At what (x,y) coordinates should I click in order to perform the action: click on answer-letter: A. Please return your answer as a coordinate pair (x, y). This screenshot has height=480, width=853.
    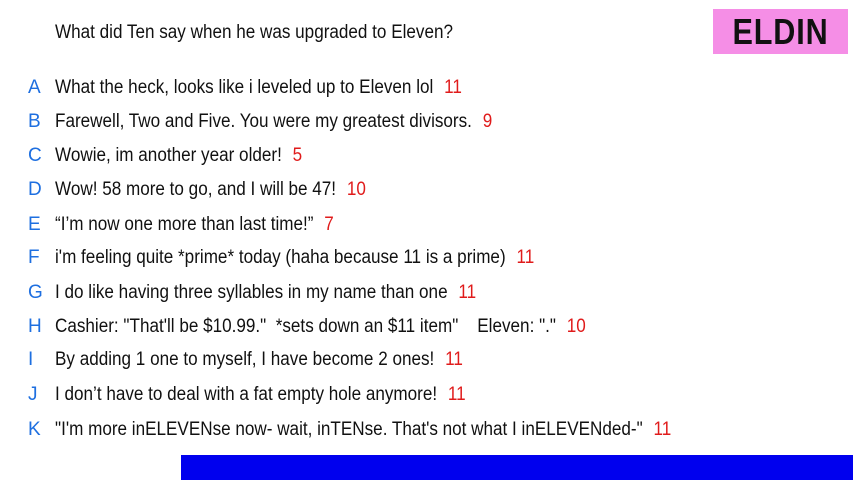
    Looking at the image, I should click on (34, 87).